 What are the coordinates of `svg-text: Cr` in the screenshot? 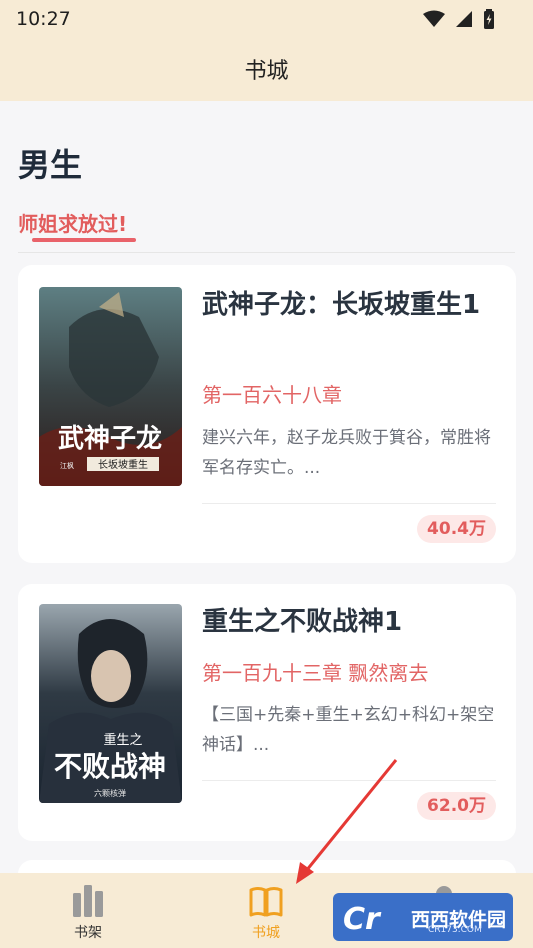 It's located at (362, 918).